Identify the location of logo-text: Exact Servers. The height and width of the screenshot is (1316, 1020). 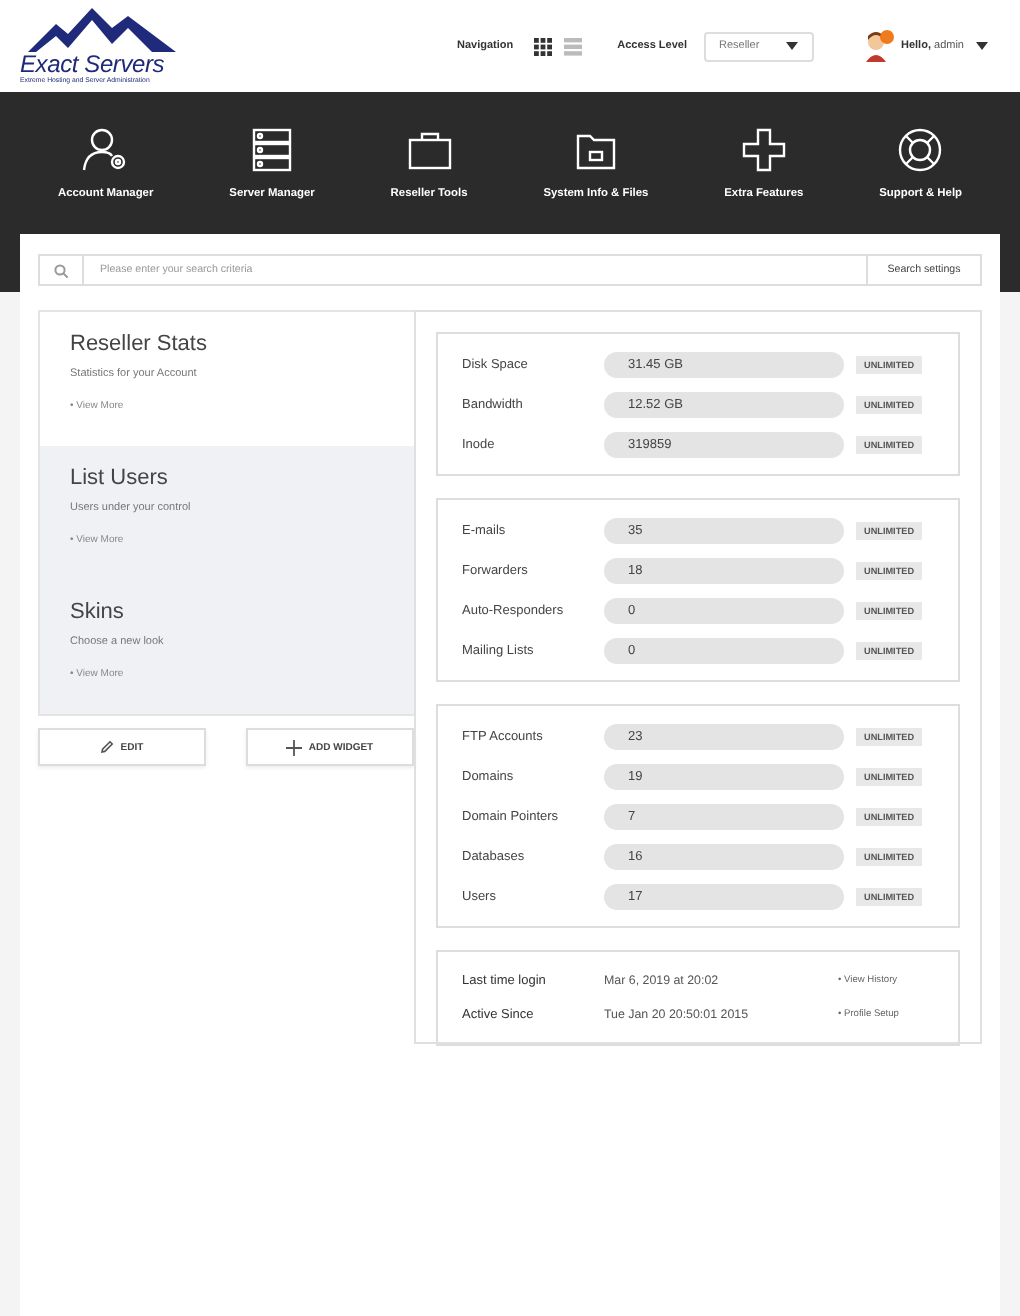
(92, 63).